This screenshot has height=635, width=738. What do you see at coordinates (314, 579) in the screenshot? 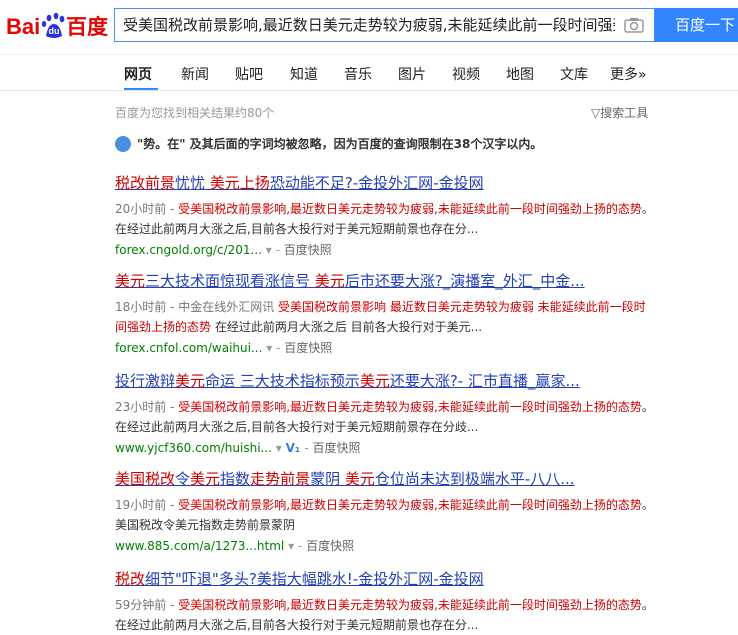
I see `title-text: 细节"吓退"多头?美指大幅跳水!-金投外汇网-金投网` at bounding box center [314, 579].